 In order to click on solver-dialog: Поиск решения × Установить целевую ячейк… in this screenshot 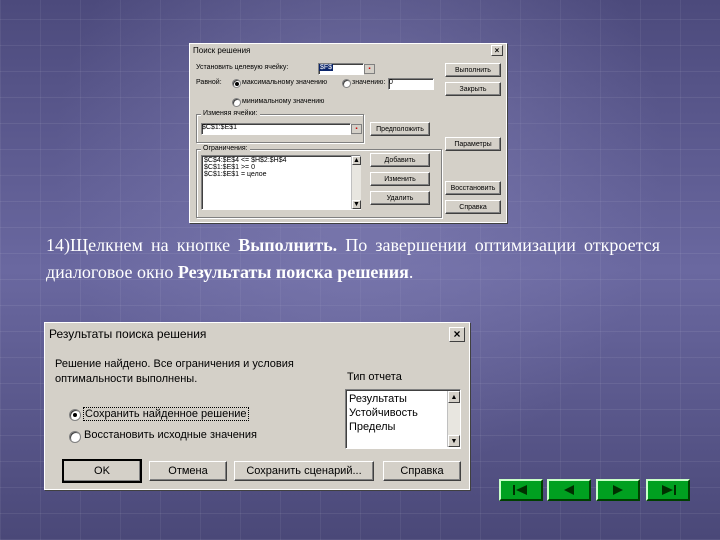, I will do `click(348, 133)`.